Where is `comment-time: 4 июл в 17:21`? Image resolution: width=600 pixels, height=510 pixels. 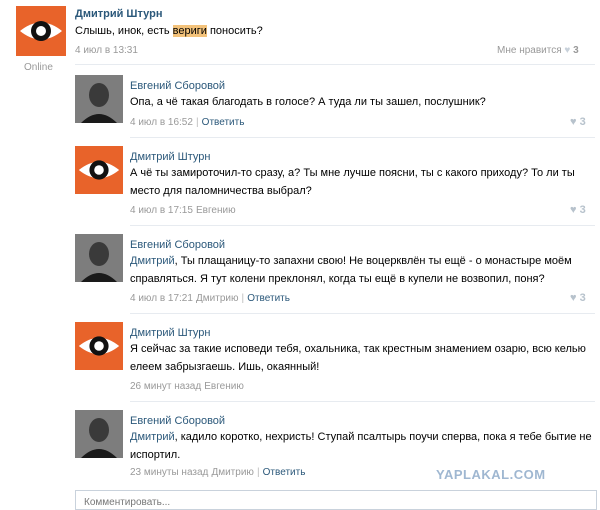
comment-time: 4 июл в 17:21 is located at coordinates (161, 298).